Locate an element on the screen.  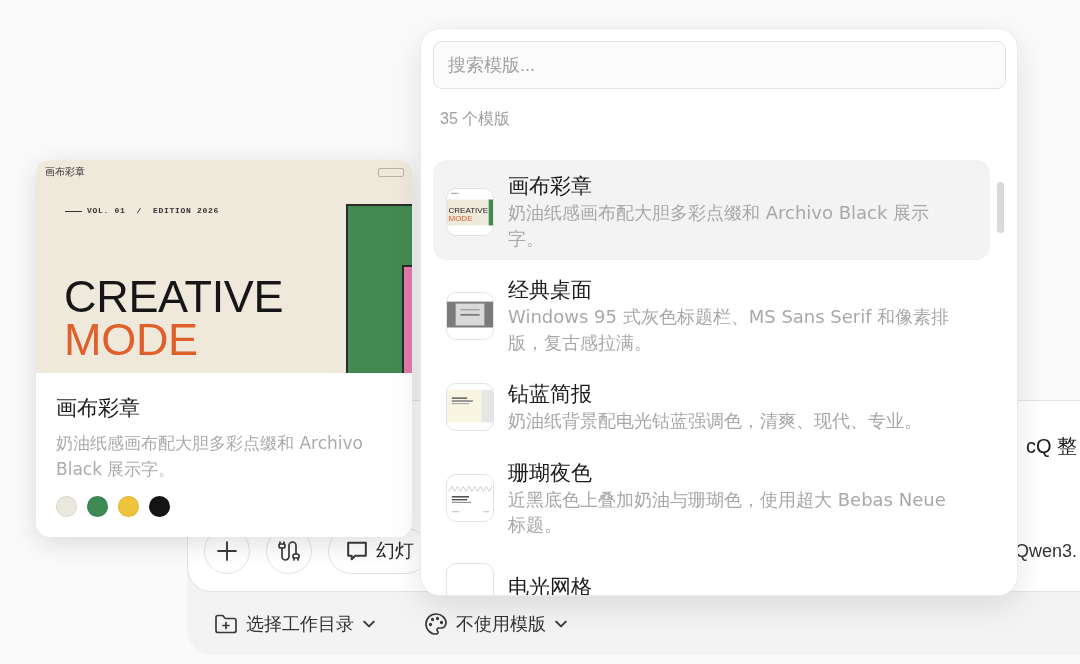
issue-text: VOL. 01 / EDITION 2026 is located at coordinates (153, 211).